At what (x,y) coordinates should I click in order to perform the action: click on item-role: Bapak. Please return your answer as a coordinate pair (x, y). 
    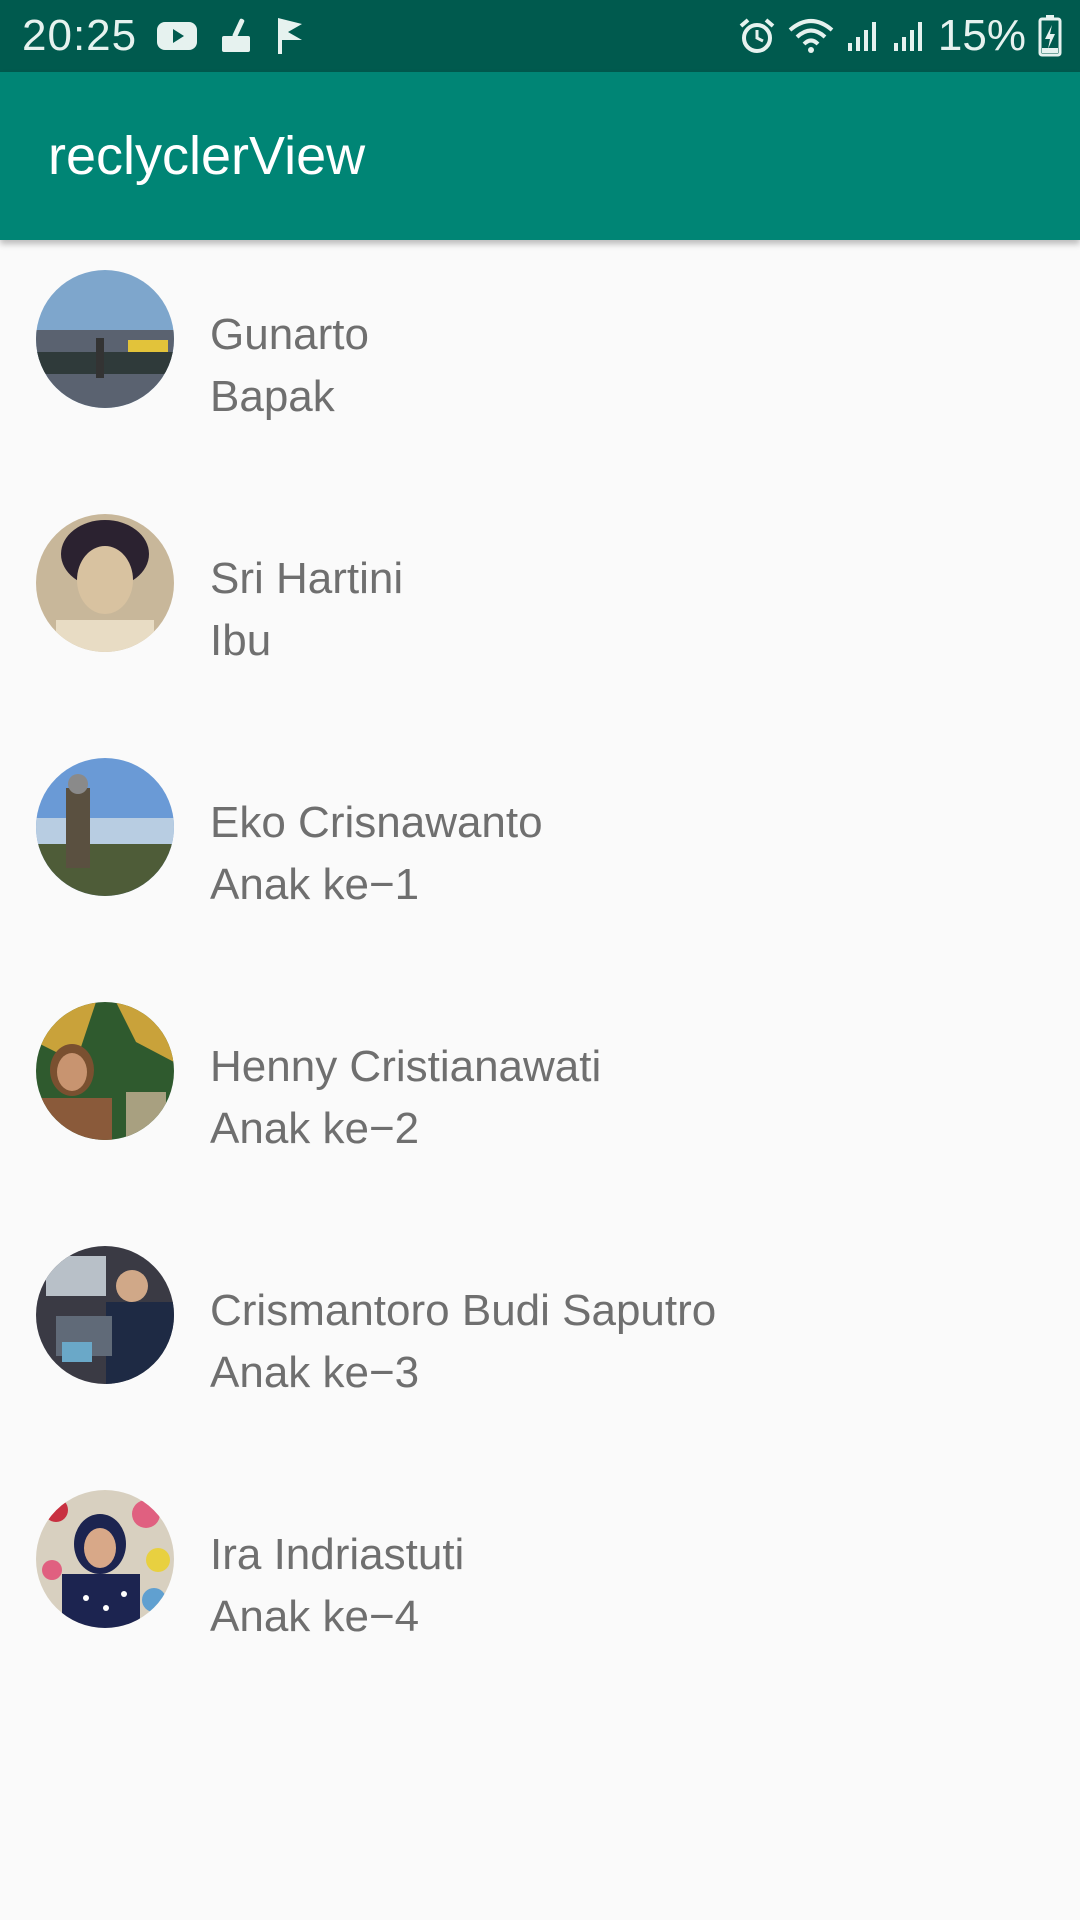
    Looking at the image, I should click on (272, 396).